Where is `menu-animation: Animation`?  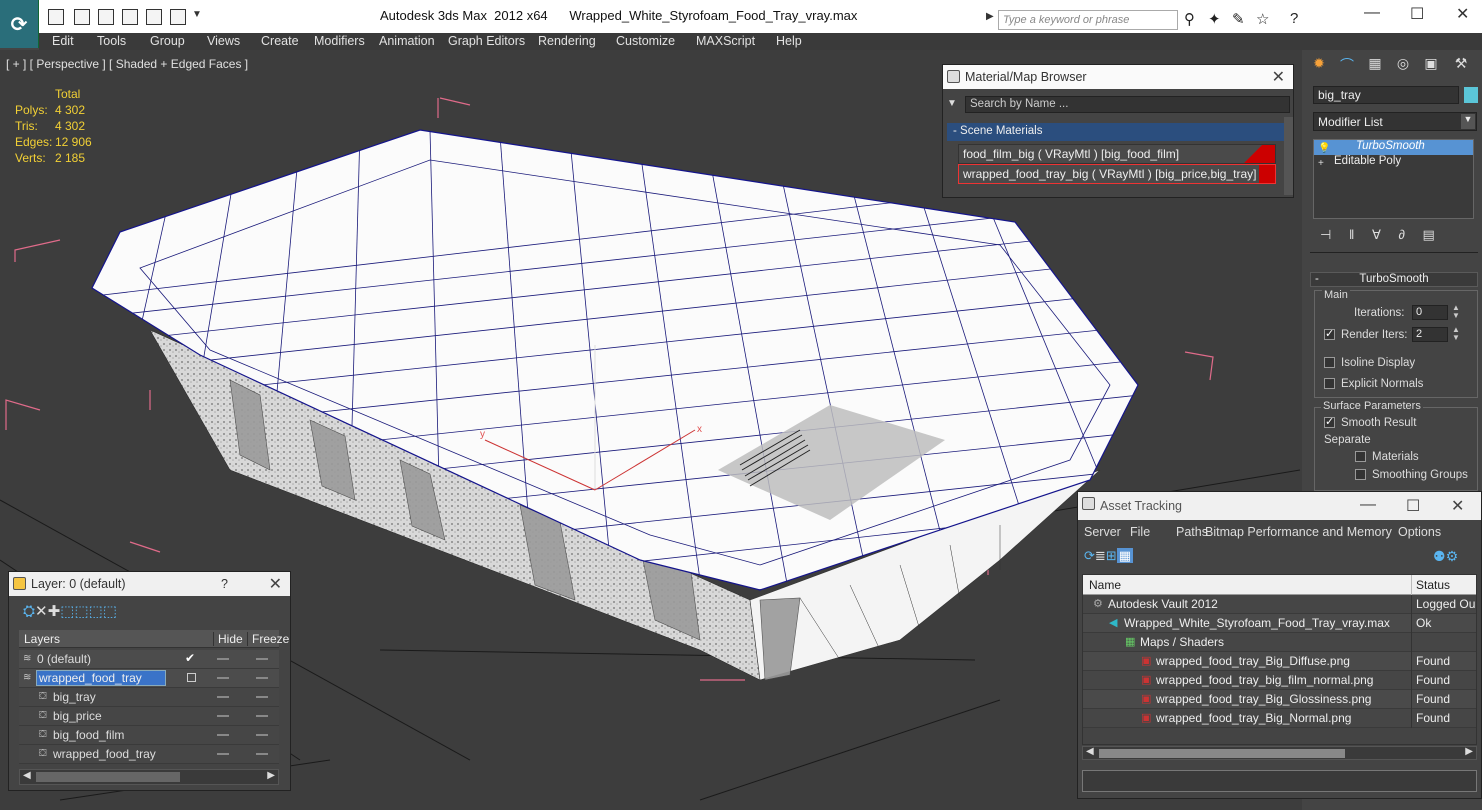 menu-animation: Animation is located at coordinates (407, 41).